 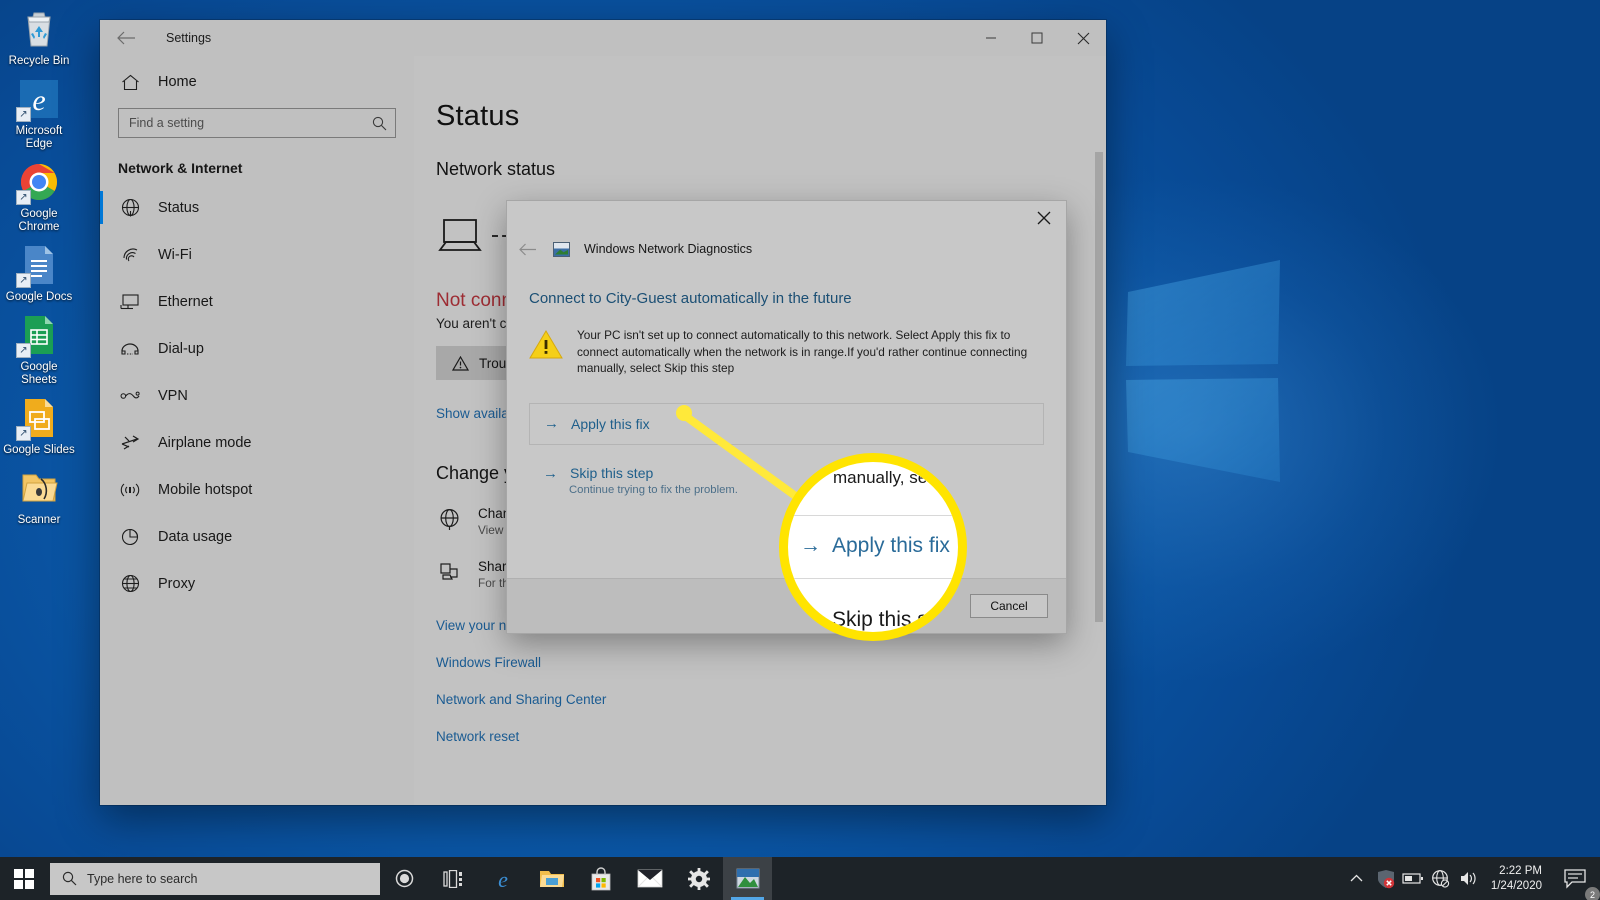 I want to click on sidebar-item-label: Dial-up, so click(x=181, y=348).